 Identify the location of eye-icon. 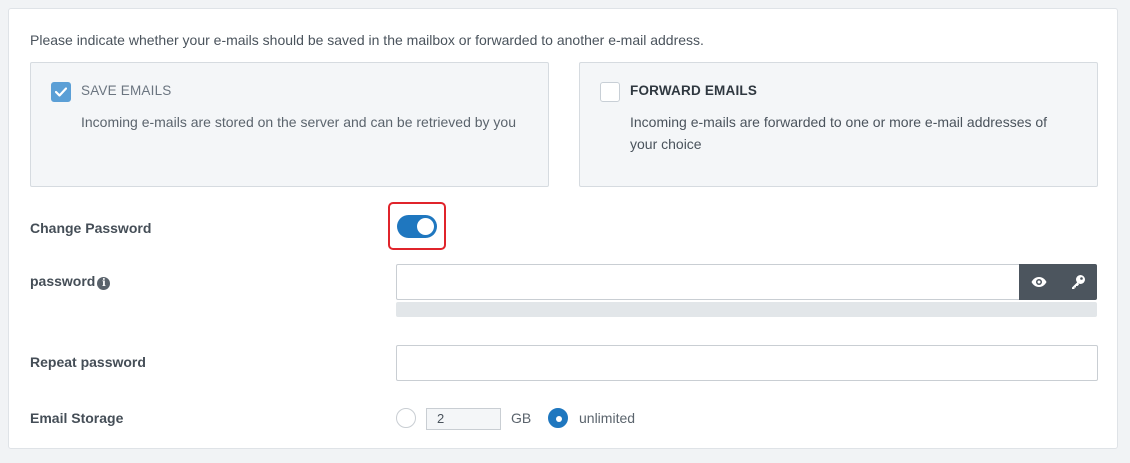
(1038, 282).